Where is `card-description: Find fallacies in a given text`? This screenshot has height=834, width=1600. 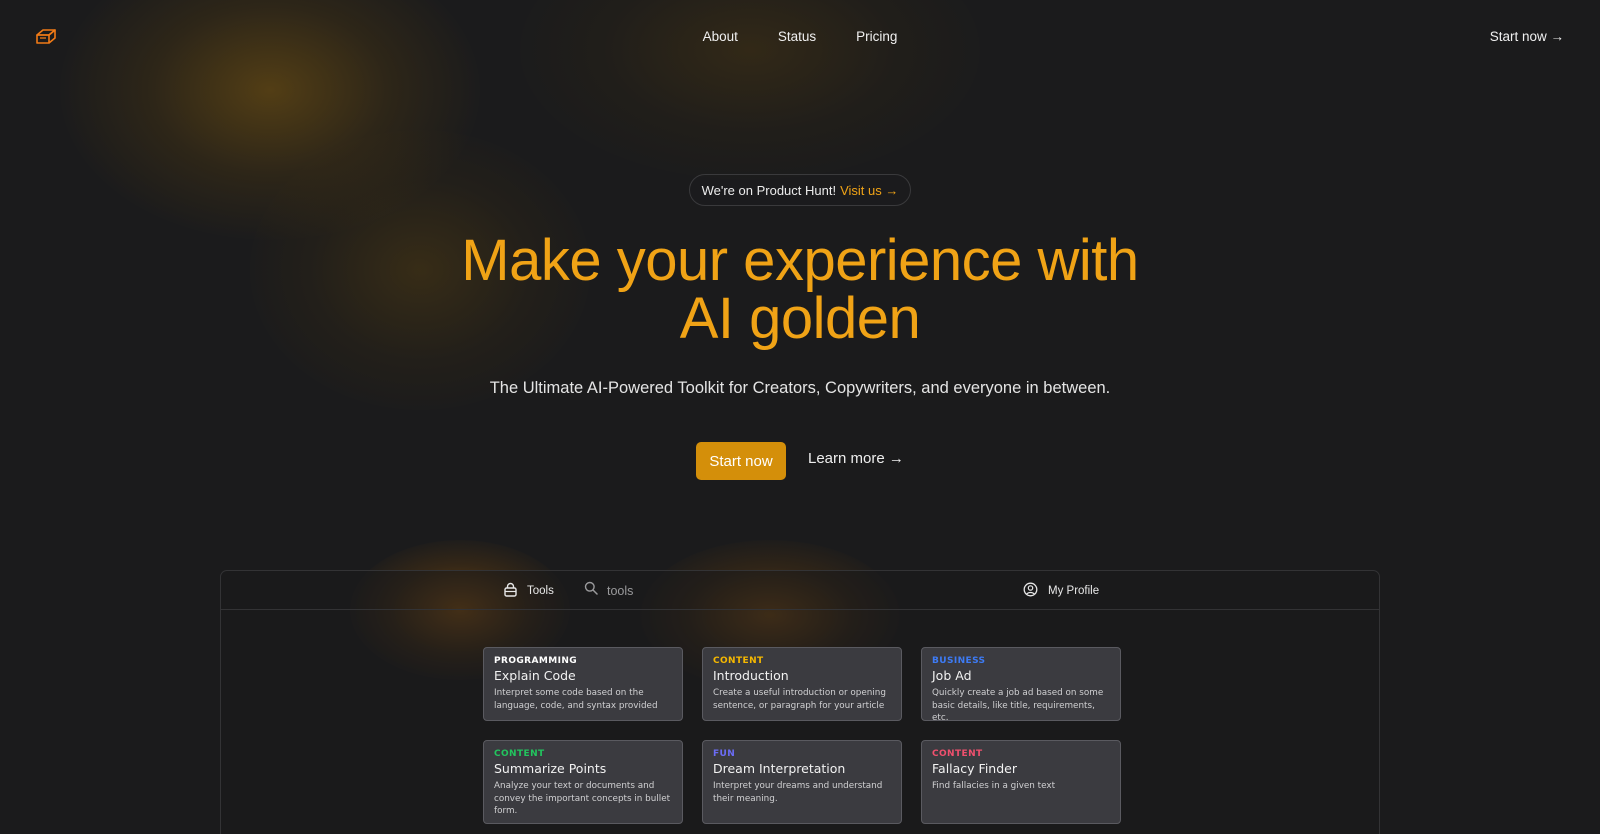 card-description: Find fallacies in a given text is located at coordinates (994, 786).